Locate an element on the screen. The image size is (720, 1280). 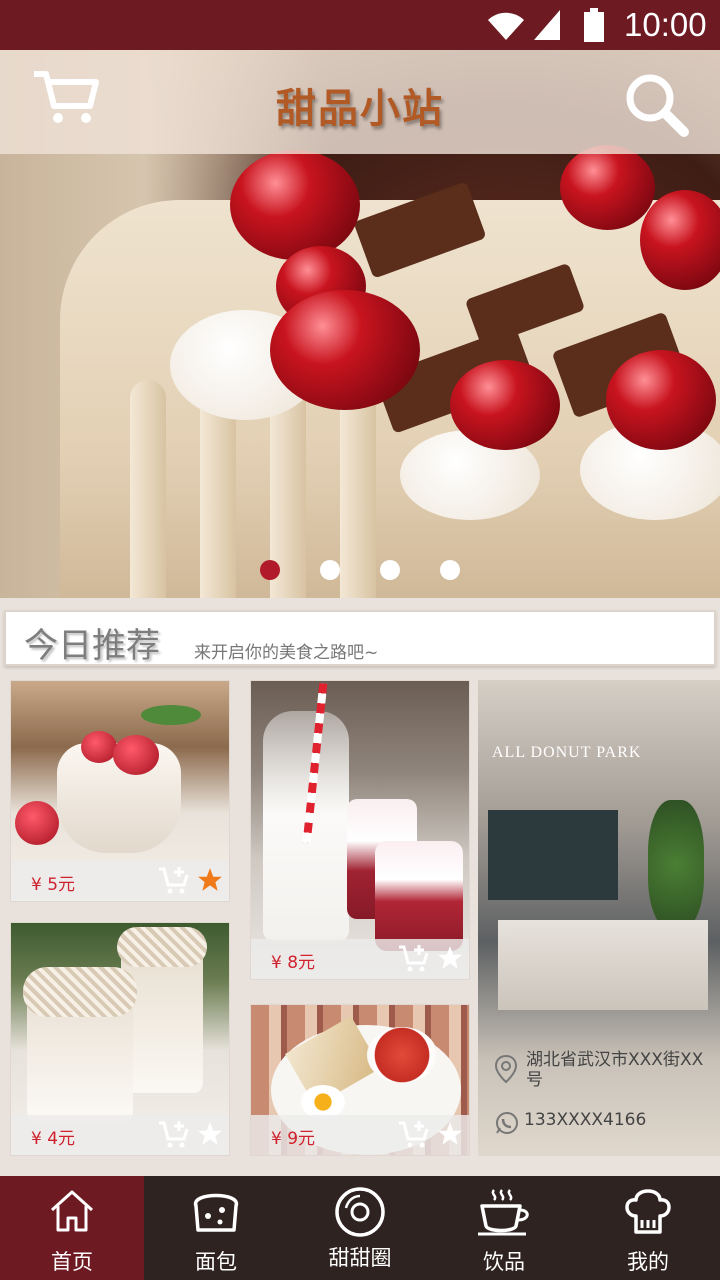
nav-item-bread: 面包 is located at coordinates (216, 1228).